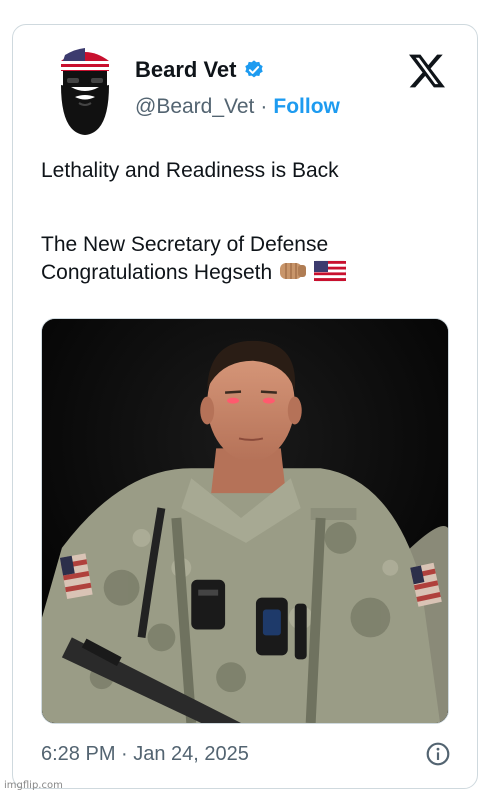 The image size is (500, 796). What do you see at coordinates (330, 271) in the screenshot?
I see `us-flag-emoji` at bounding box center [330, 271].